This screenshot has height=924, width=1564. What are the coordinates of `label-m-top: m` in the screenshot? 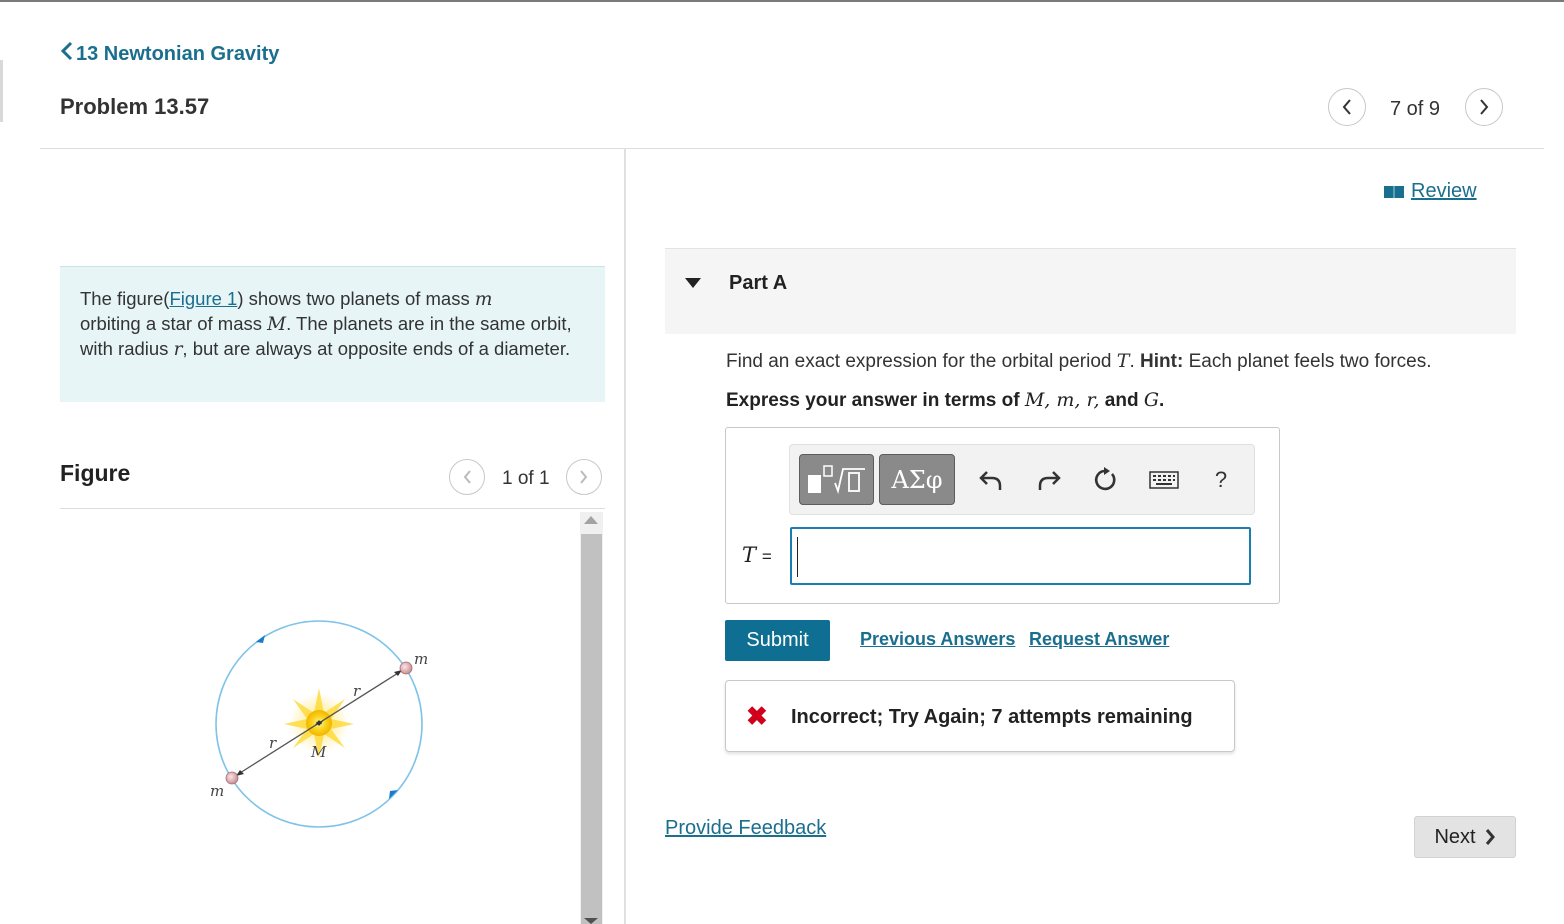 It's located at (421, 659).